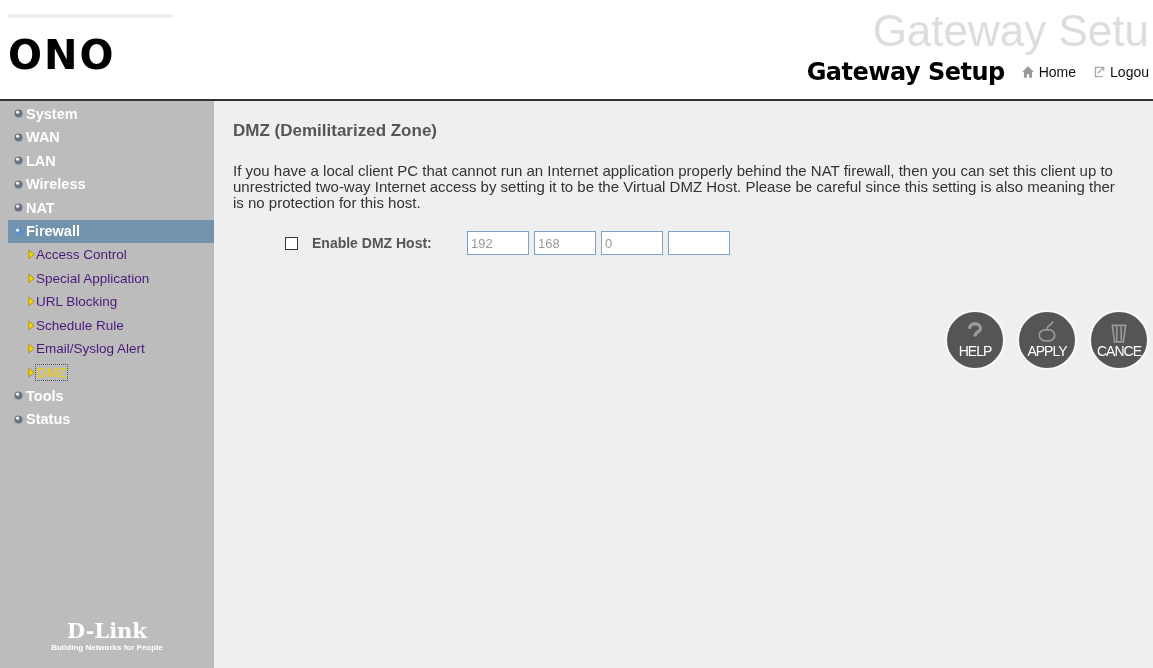  Describe the element at coordinates (335, 131) in the screenshot. I see `section-heading: DMZ (Demilitarized Zone)` at that location.